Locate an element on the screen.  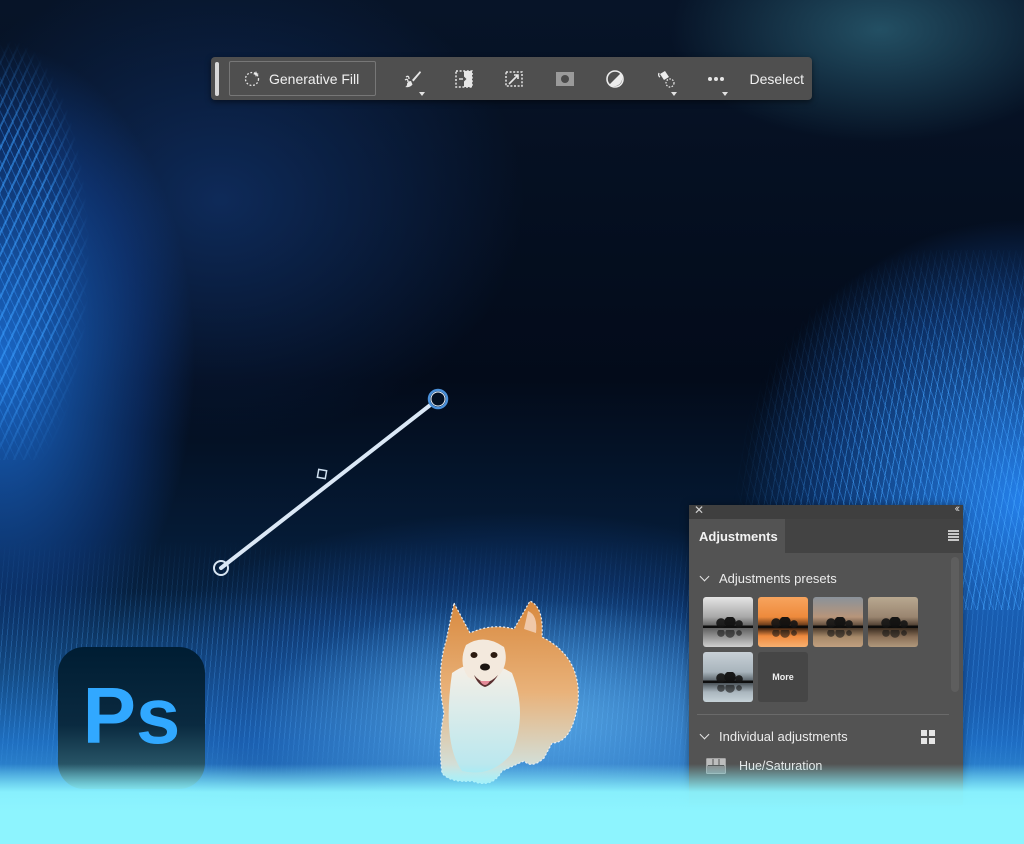
tab-adjustments: Adjustments is located at coordinates (737, 536).